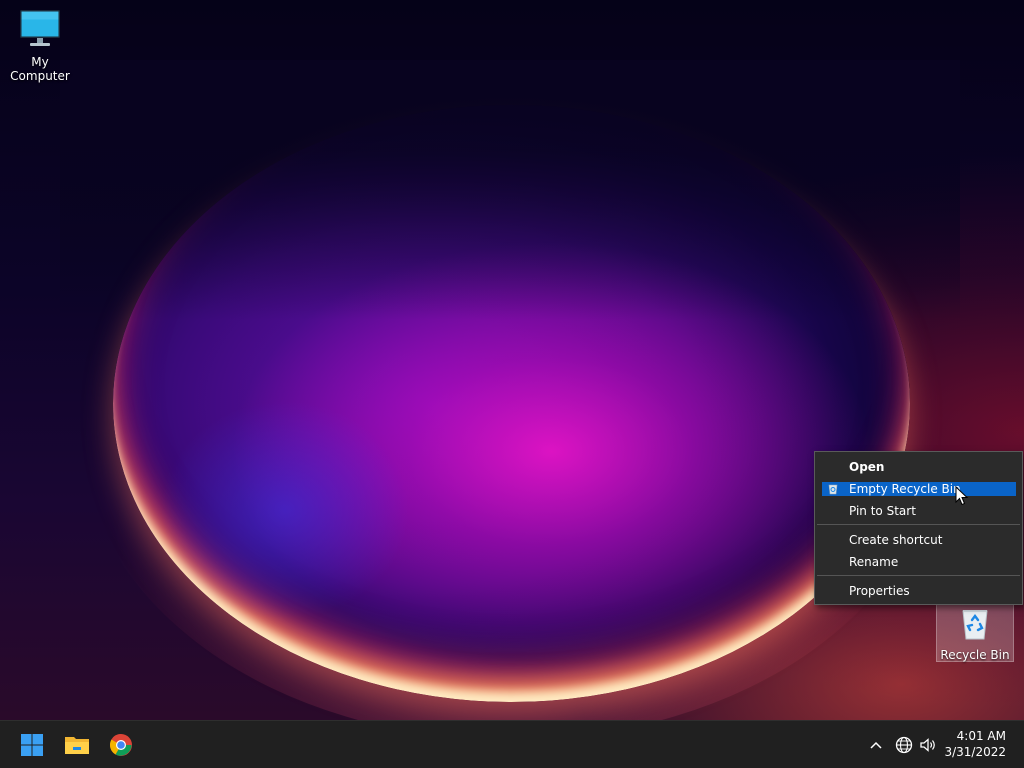  What do you see at coordinates (919, 591) in the screenshot?
I see `menu-item-properties: Properties` at bounding box center [919, 591].